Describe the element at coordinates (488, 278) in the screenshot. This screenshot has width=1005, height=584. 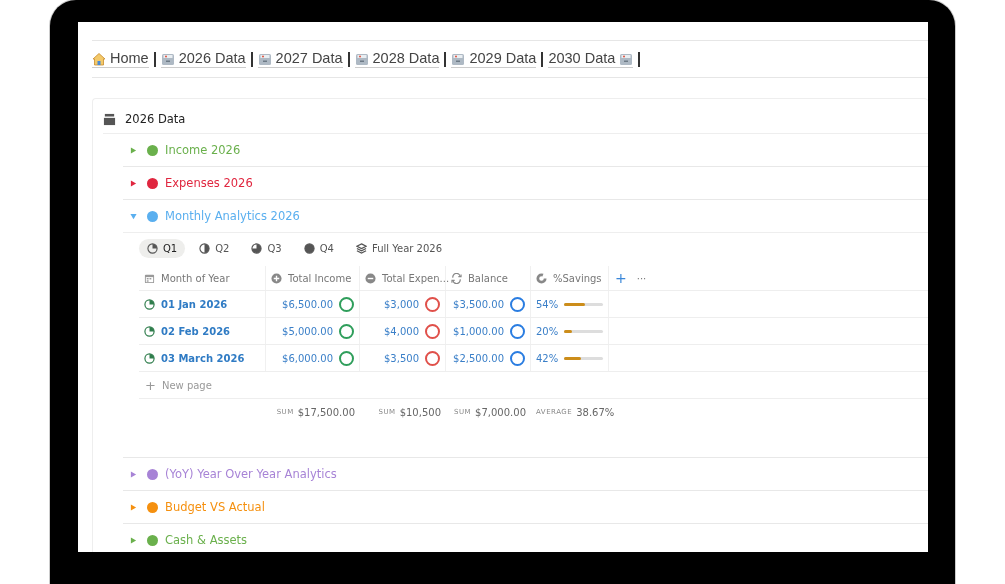
I see `column-header: Balance` at that location.